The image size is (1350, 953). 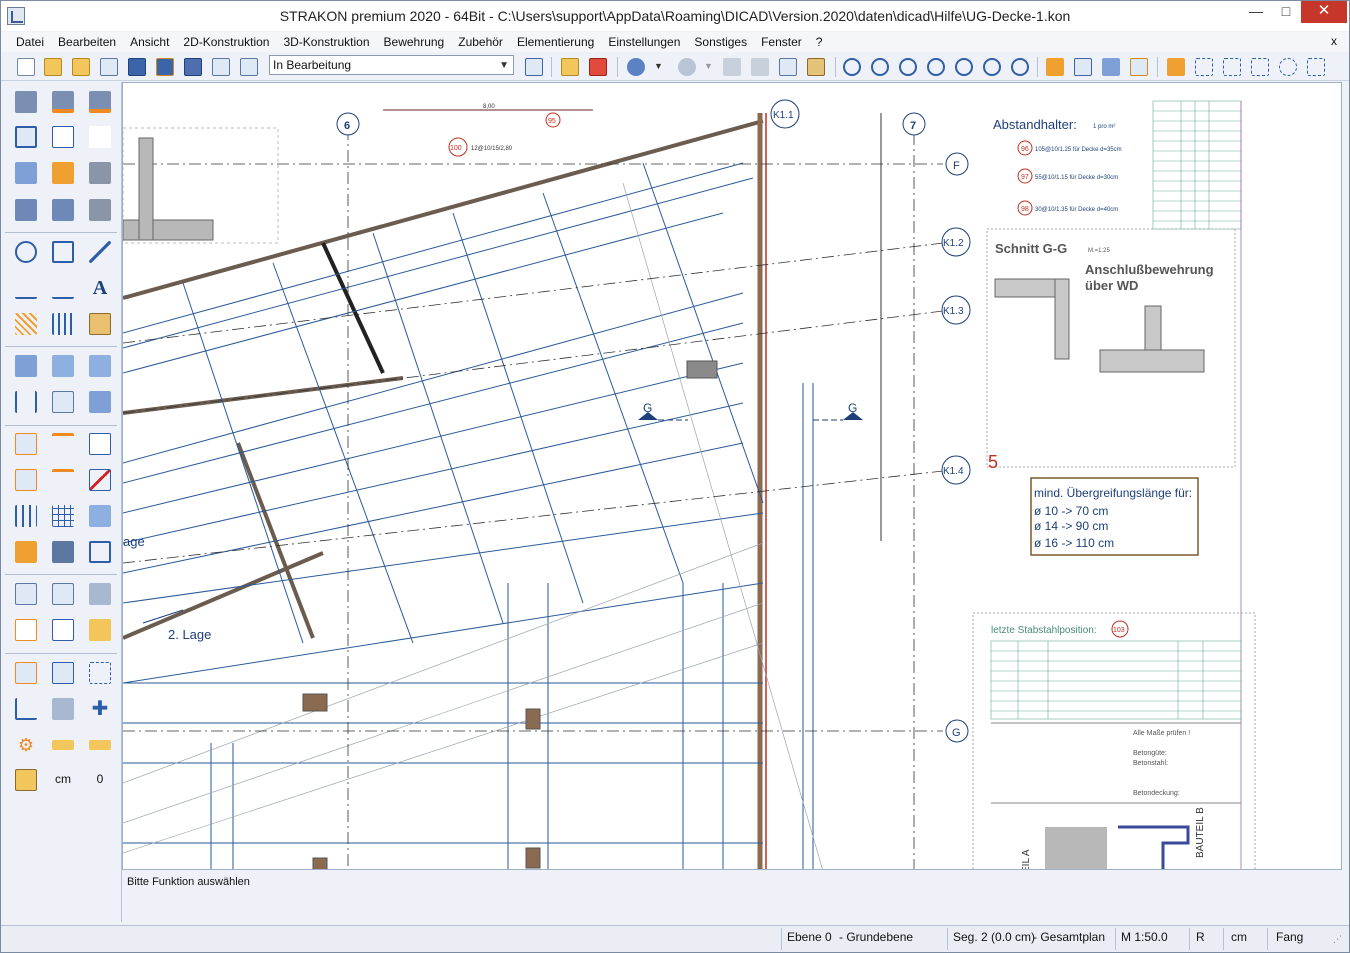 What do you see at coordinates (100, 745) in the screenshot?
I see `ruler-measure-icon` at bounding box center [100, 745].